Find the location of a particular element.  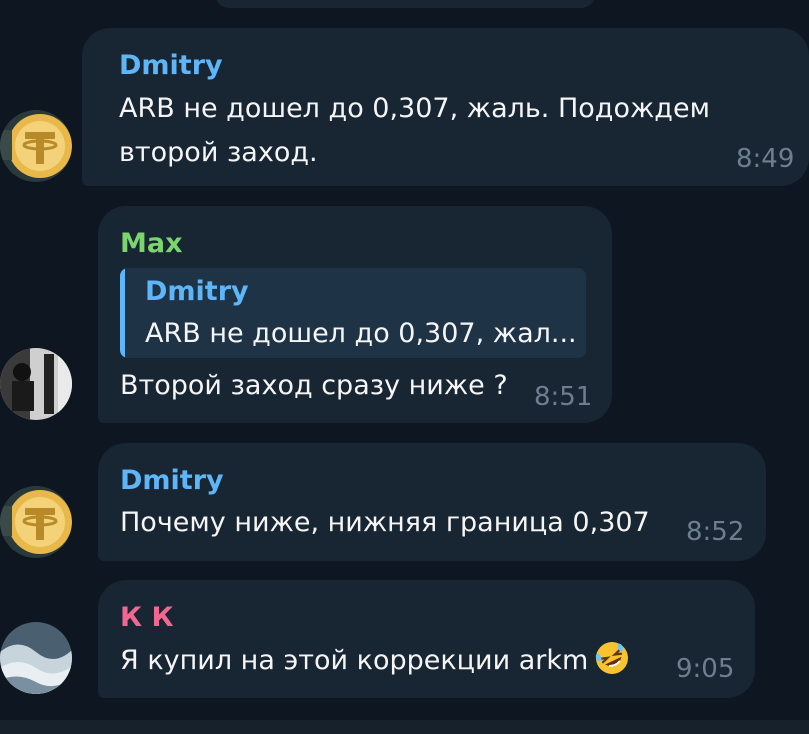

reply-accent-bar is located at coordinates (122, 313).